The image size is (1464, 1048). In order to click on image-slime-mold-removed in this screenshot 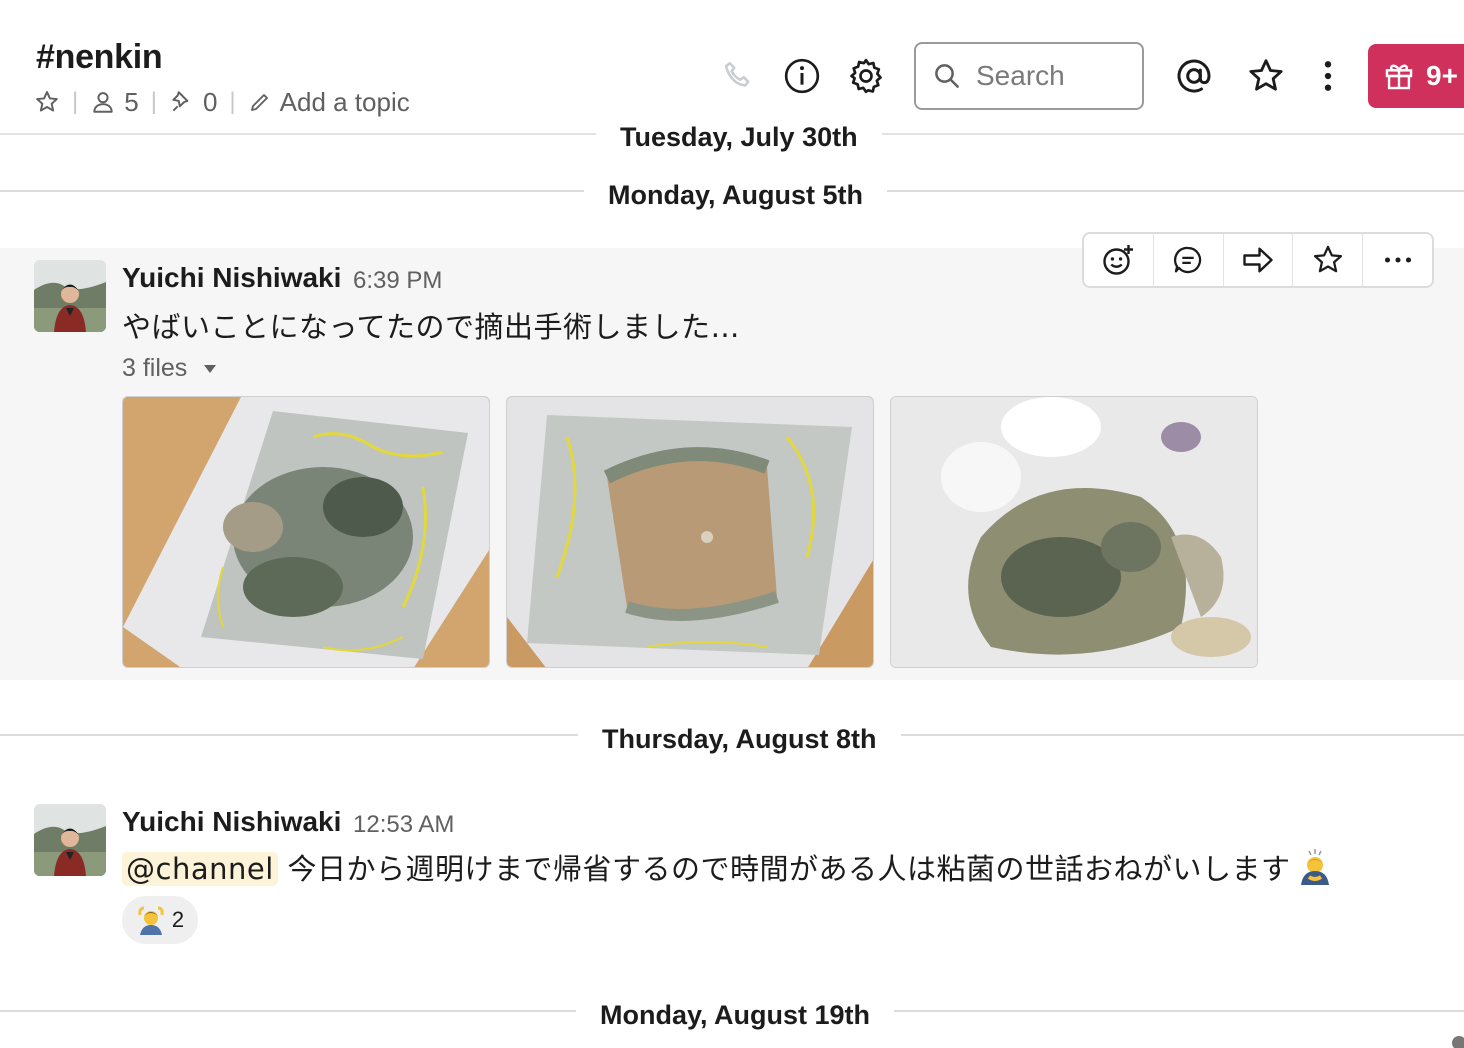, I will do `click(690, 532)`.